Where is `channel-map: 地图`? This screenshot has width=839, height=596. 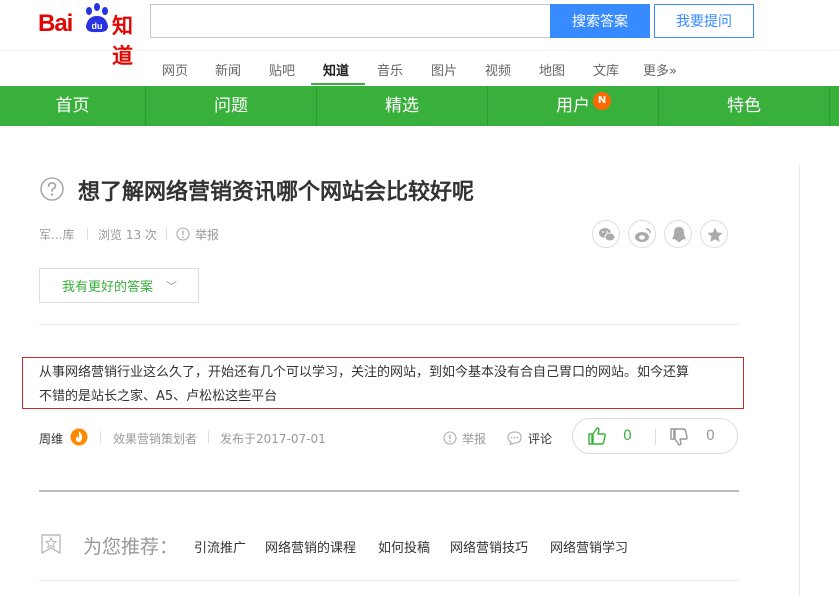
channel-map: 地图 is located at coordinates (552, 69).